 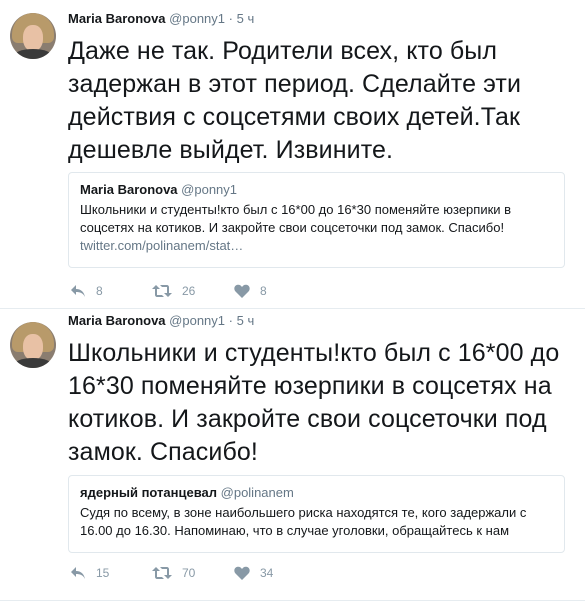 What do you see at coordinates (111, 291) in the screenshot?
I see `reply-button: 8` at bounding box center [111, 291].